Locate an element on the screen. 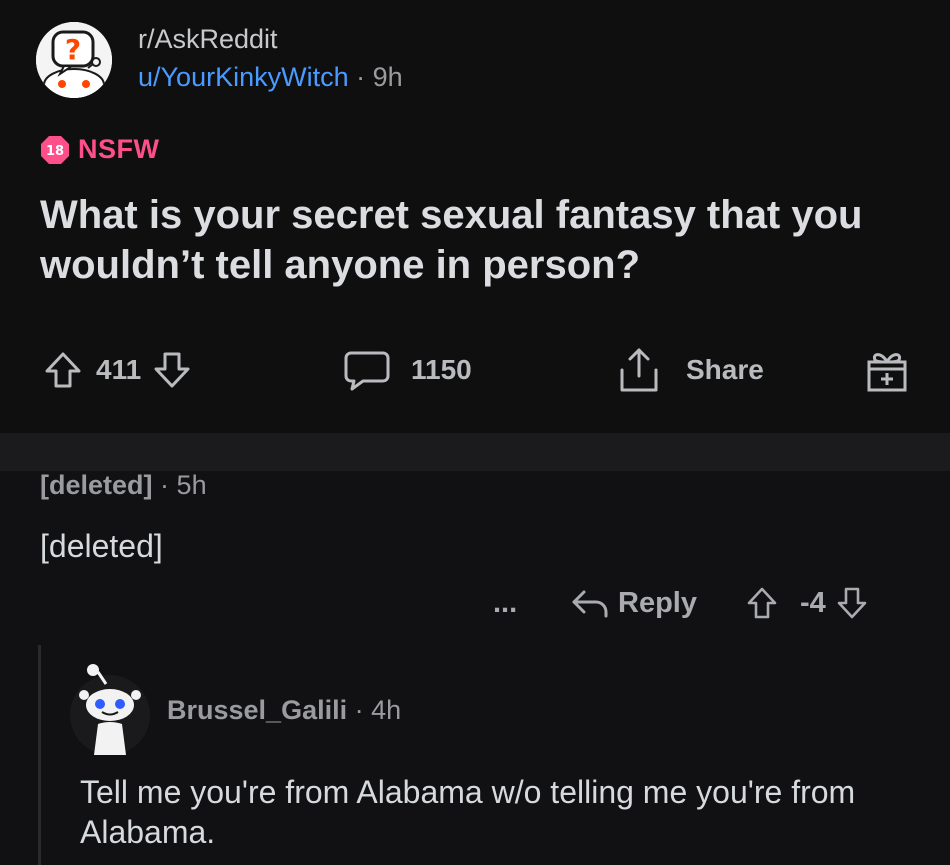  nsfw-18-icon: 18 is located at coordinates (55, 149).